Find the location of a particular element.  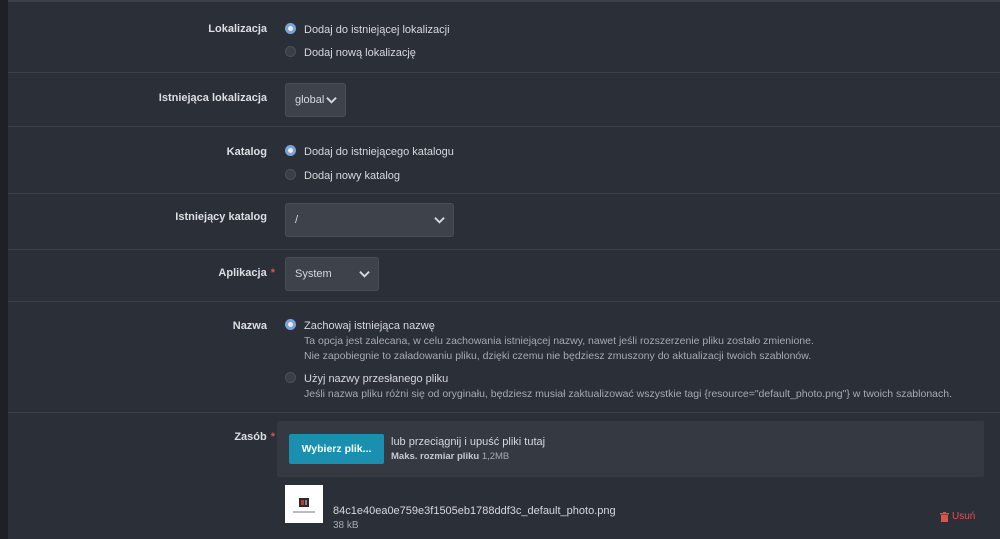

remove-file-label: Usuń is located at coordinates (964, 516).